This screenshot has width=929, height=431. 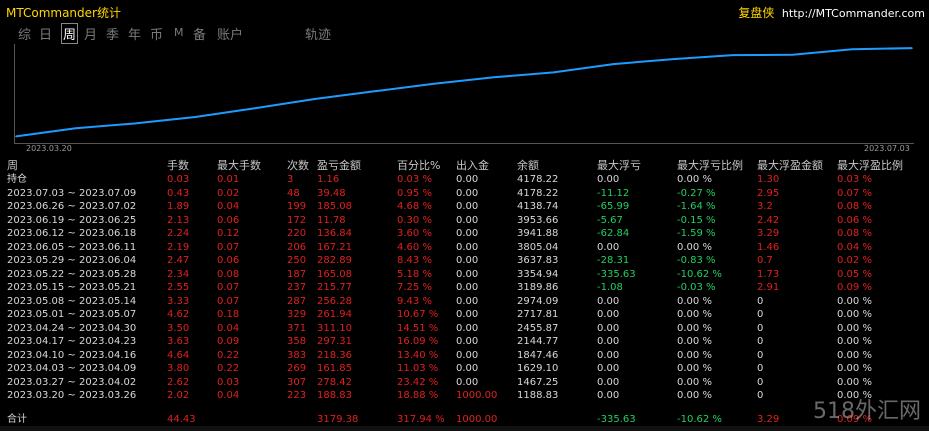 I want to click on title-bar: MTCommander统计 复盘侠 http://MTCommander.com, so click(x=464, y=11).